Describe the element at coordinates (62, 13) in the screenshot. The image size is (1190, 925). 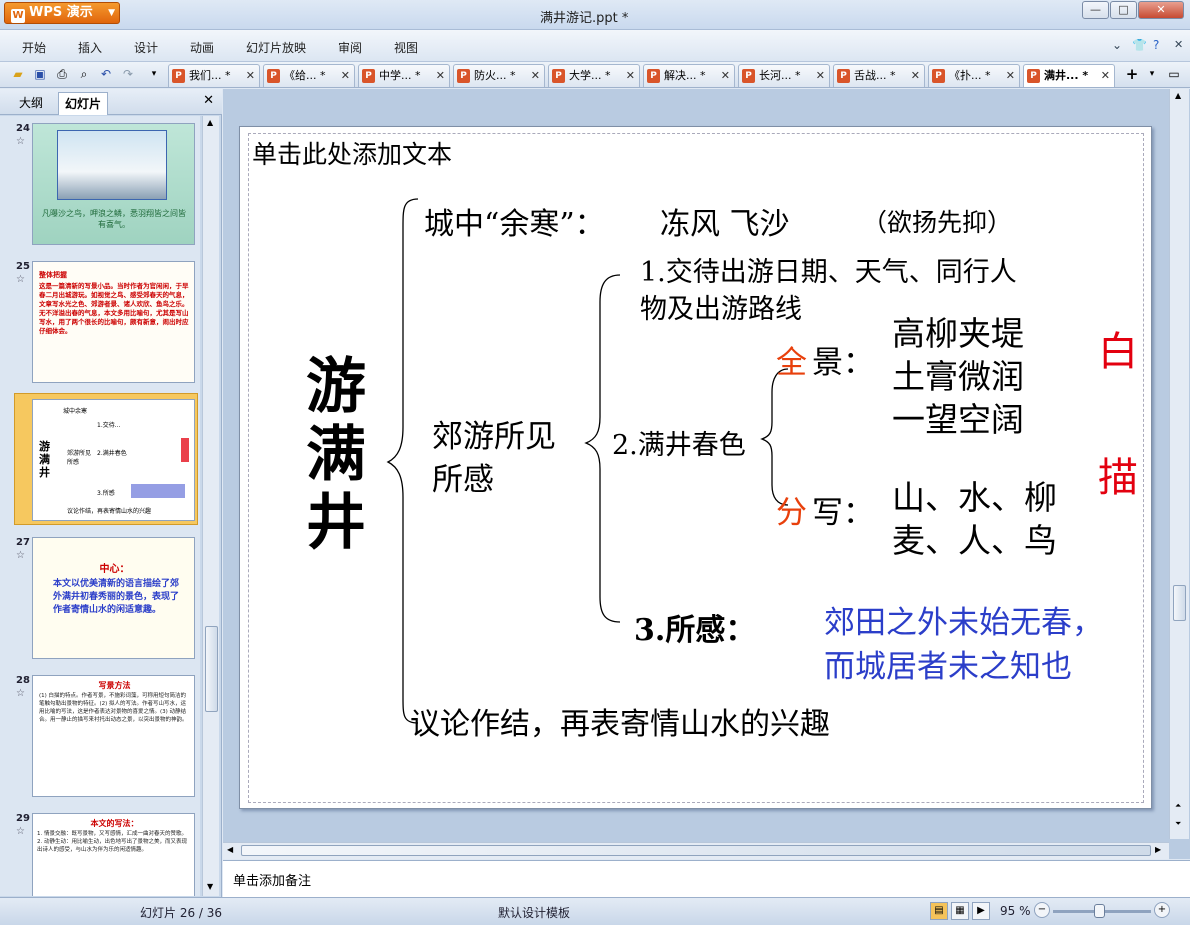
I see `app-menu-button: W WPS 演示 ▼` at that location.